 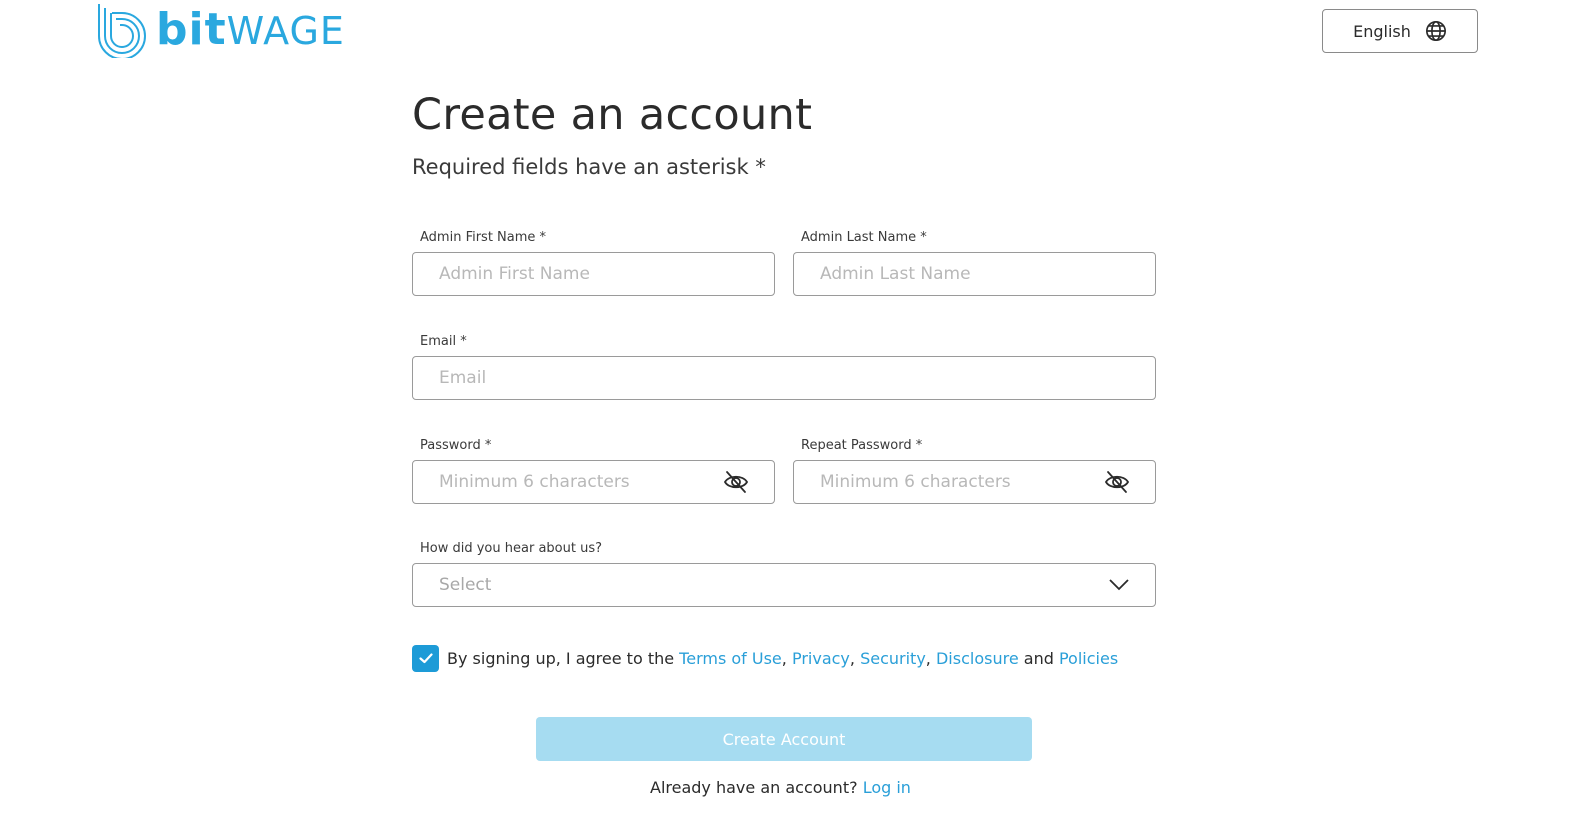 What do you see at coordinates (589, 167) in the screenshot?
I see `page-subtitle: Required fields have an asterisk *` at bounding box center [589, 167].